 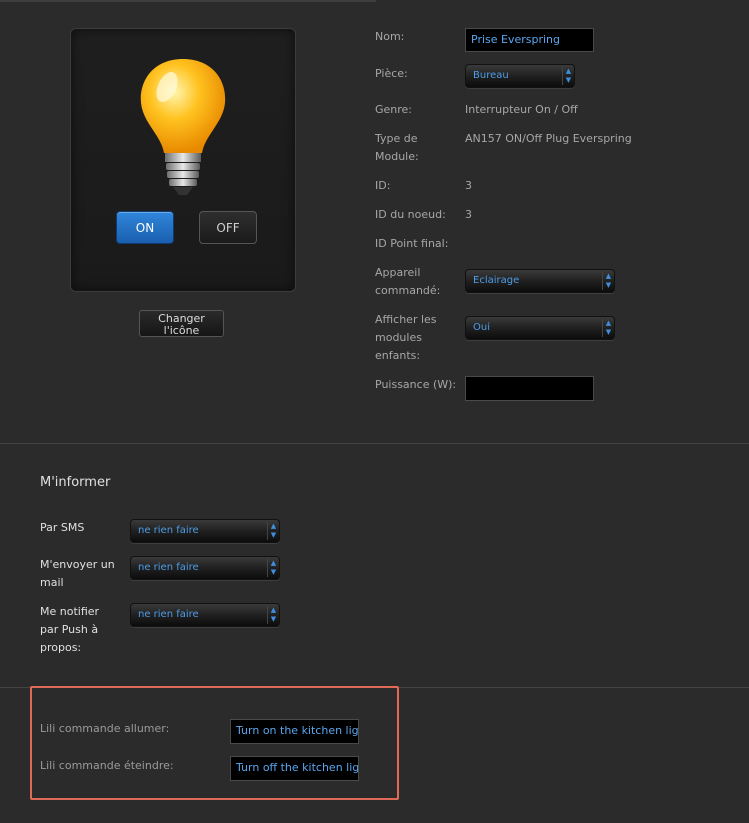 I want to click on lili-off-input: Turn off the kitchen lig, so click(x=294, y=768).